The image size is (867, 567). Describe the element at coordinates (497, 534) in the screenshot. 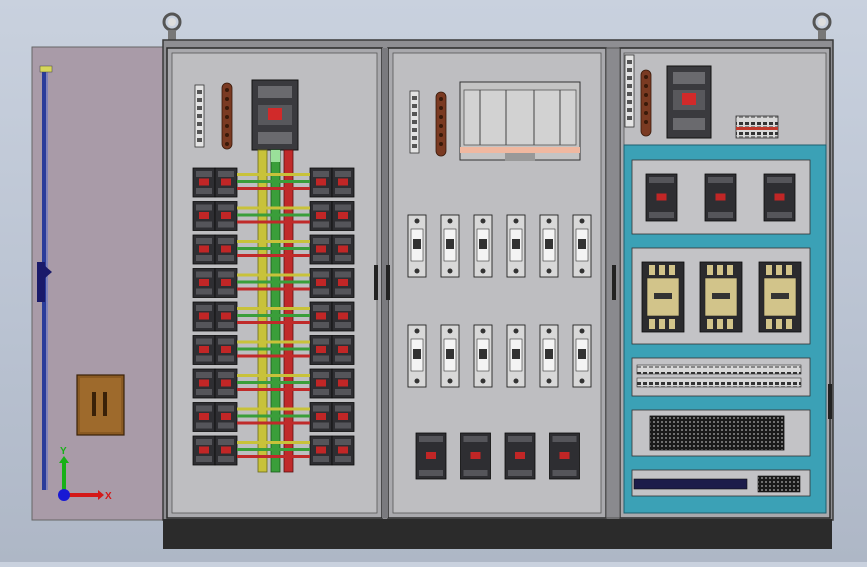

I see `plinth` at that location.